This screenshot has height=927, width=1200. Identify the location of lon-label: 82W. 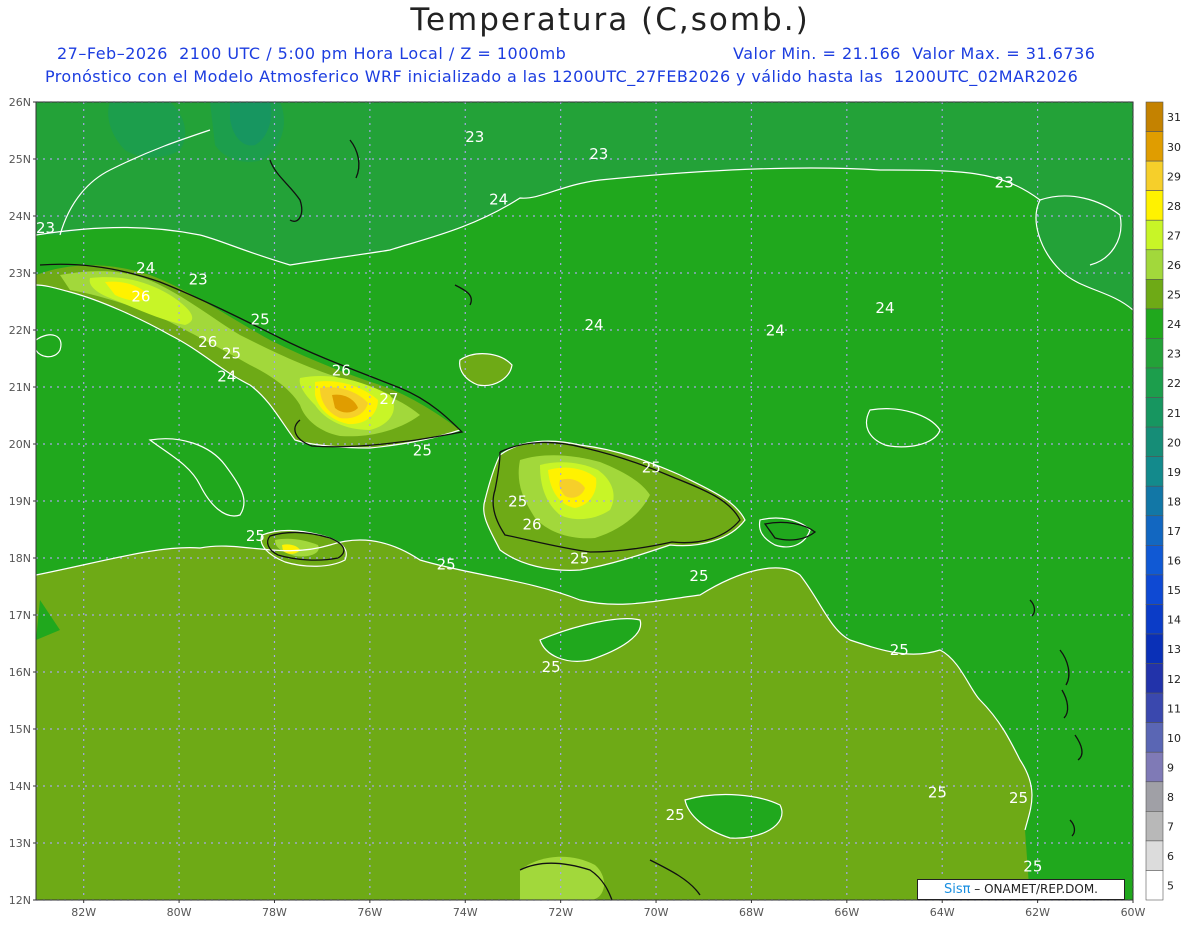
(83, 912).